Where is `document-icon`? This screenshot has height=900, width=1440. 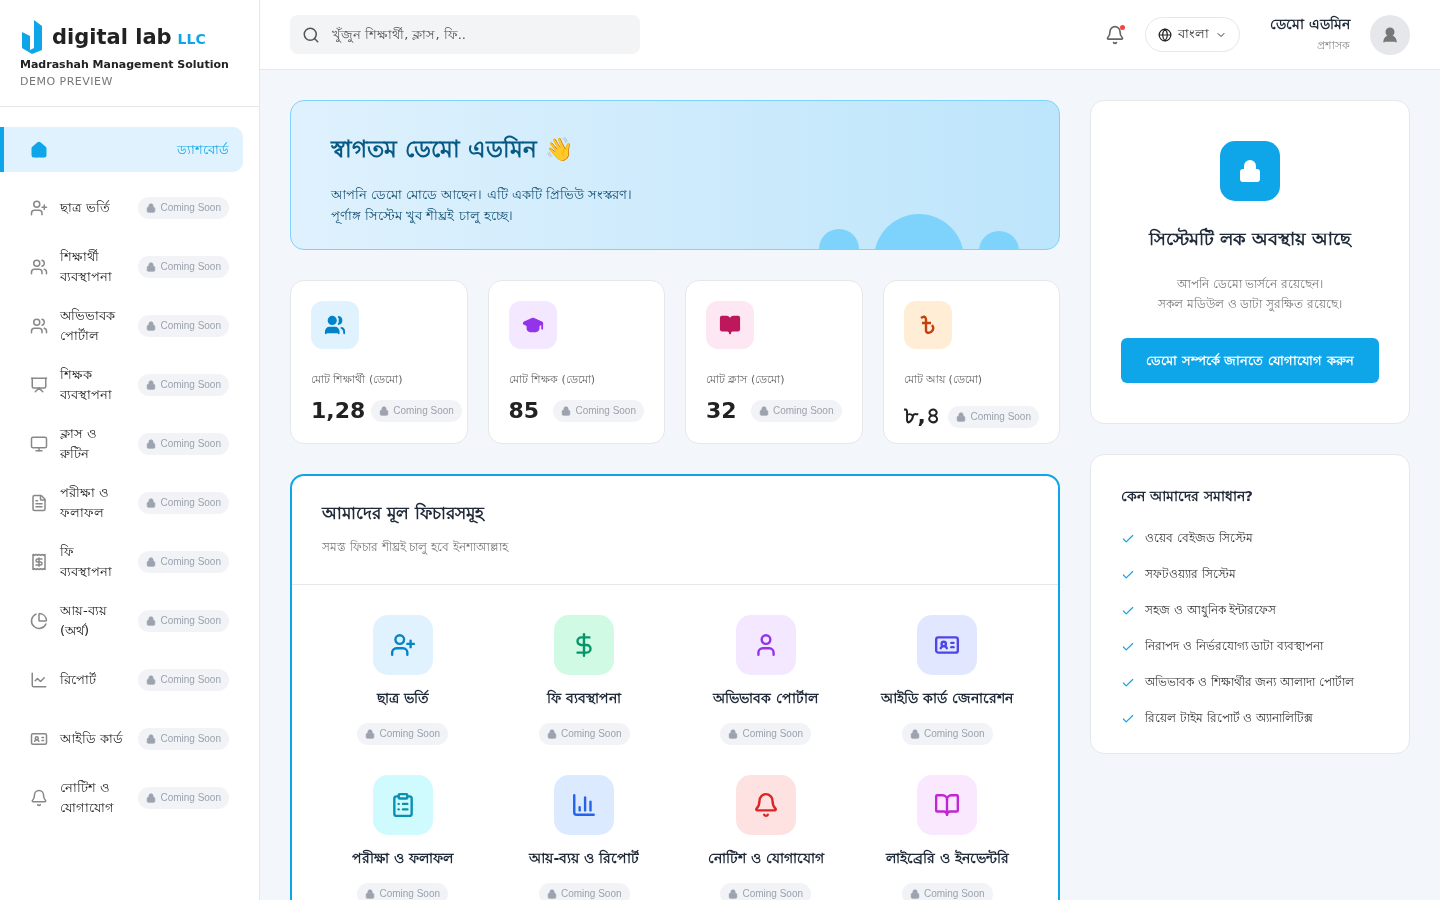 document-icon is located at coordinates (39, 502).